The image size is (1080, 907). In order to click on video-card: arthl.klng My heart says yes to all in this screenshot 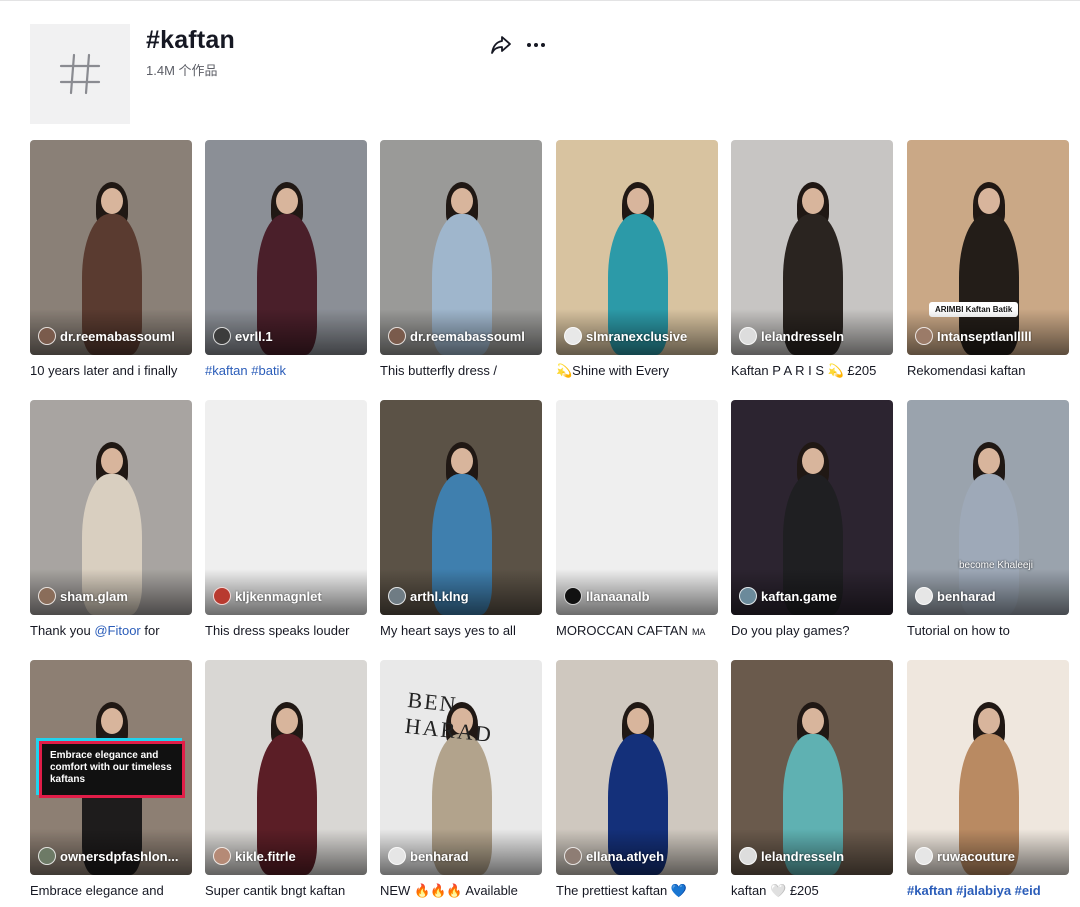, I will do `click(461, 520)`.